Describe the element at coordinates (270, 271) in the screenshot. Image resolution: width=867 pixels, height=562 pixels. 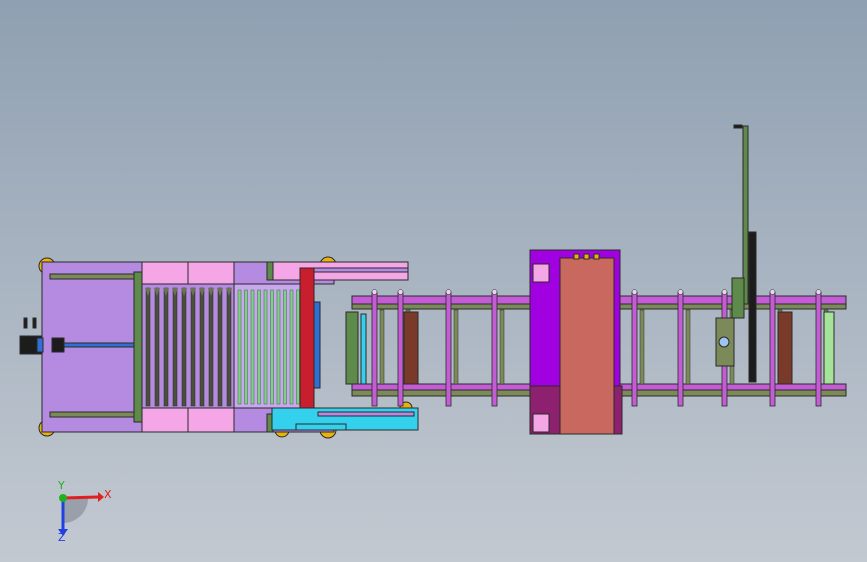
I see `guide-post` at that location.